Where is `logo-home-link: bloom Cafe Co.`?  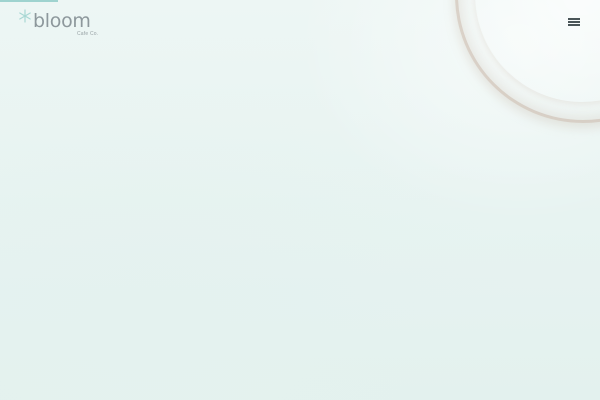 logo-home-link: bloom Cafe Co. is located at coordinates (59, 23).